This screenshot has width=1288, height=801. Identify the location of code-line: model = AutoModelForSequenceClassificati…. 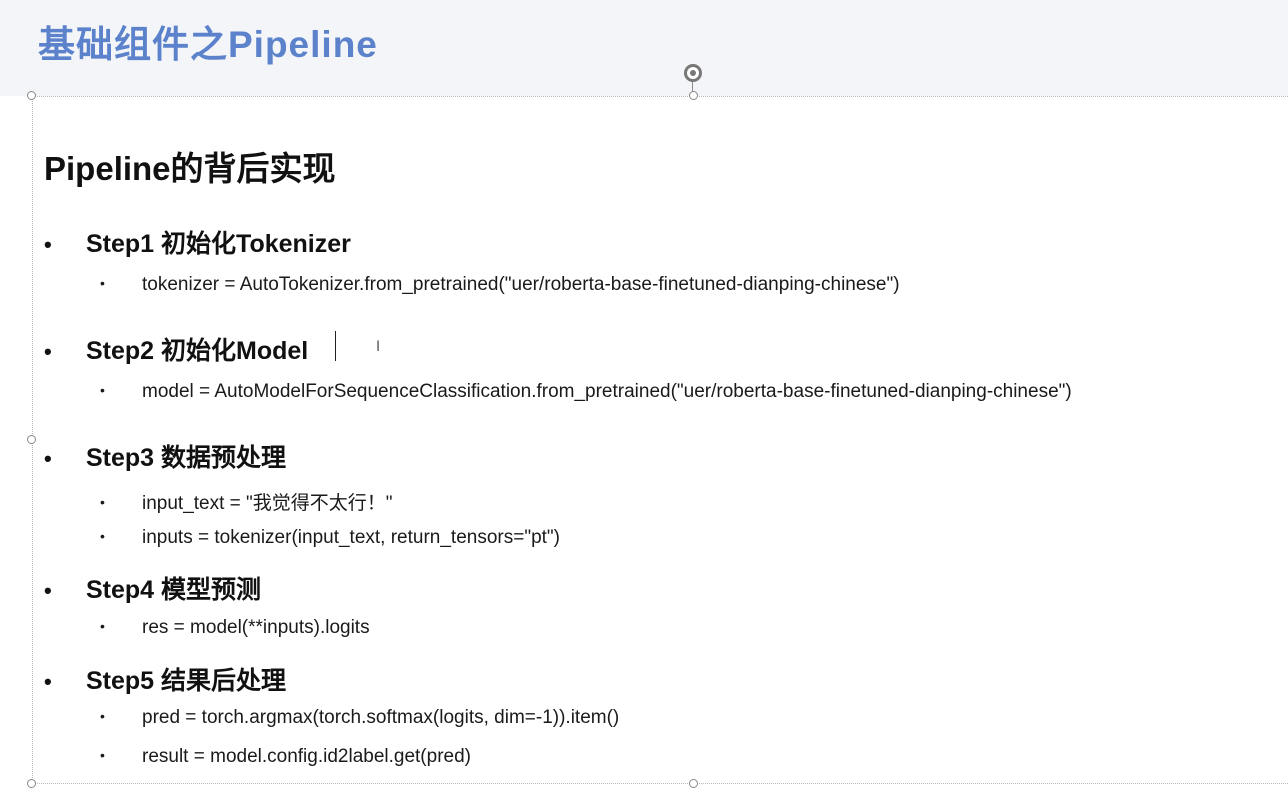
(607, 391).